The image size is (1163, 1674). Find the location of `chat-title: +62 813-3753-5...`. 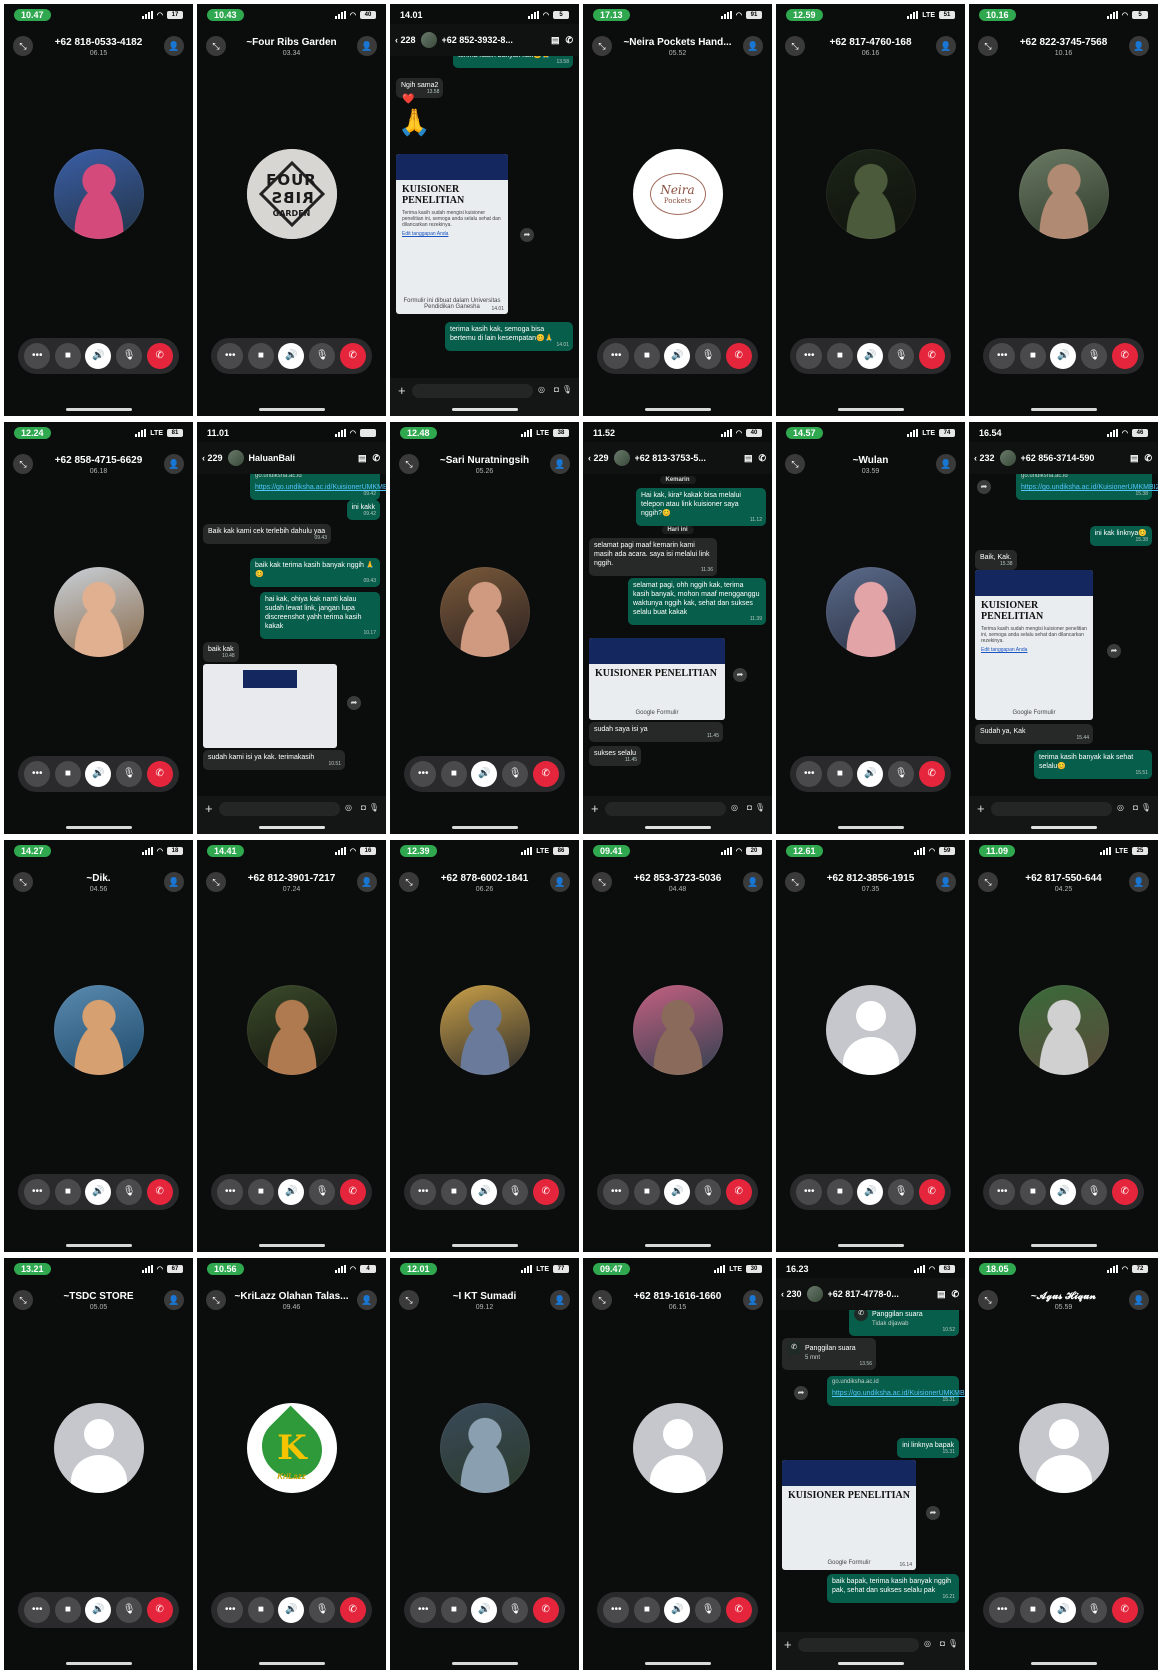

chat-title: +62 813-3753-5... is located at coordinates (689, 458).